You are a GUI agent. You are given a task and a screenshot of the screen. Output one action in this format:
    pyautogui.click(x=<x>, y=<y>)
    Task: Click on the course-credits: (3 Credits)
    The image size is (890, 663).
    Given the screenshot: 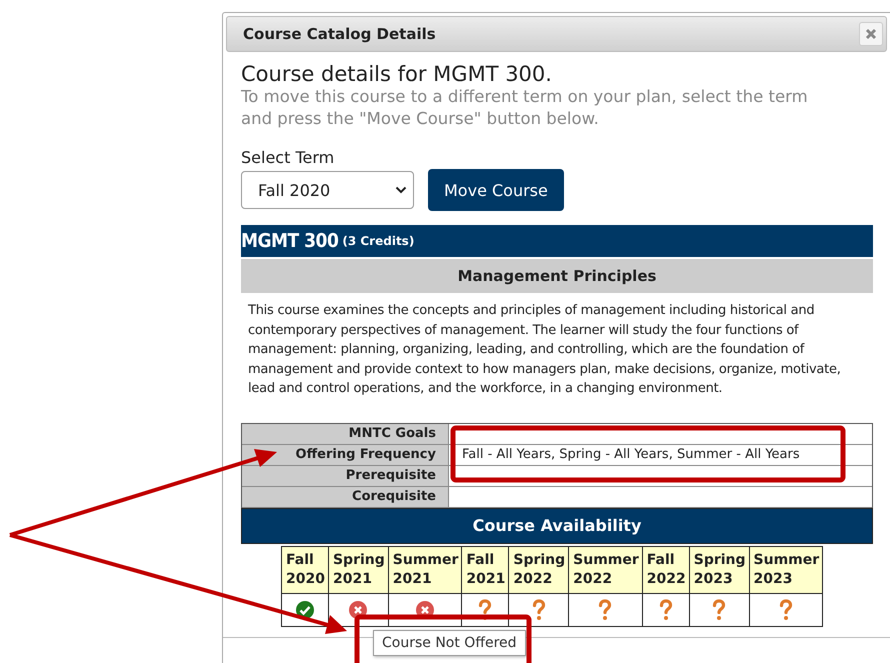 What is the action you would take?
    pyautogui.click(x=378, y=241)
    